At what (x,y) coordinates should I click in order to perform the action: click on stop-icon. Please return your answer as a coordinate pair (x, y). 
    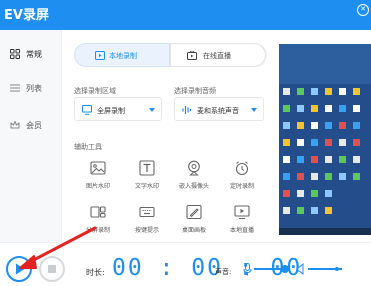
    Looking at the image, I should click on (52, 269).